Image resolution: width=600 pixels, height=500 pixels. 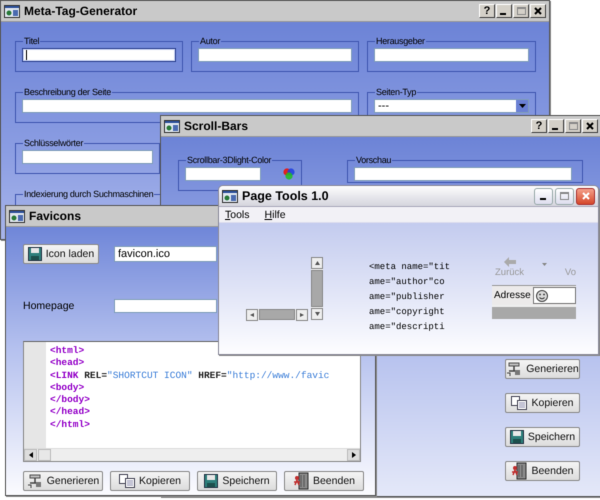 I want to click on window-title: Scroll-Bars, so click(x=216, y=126).